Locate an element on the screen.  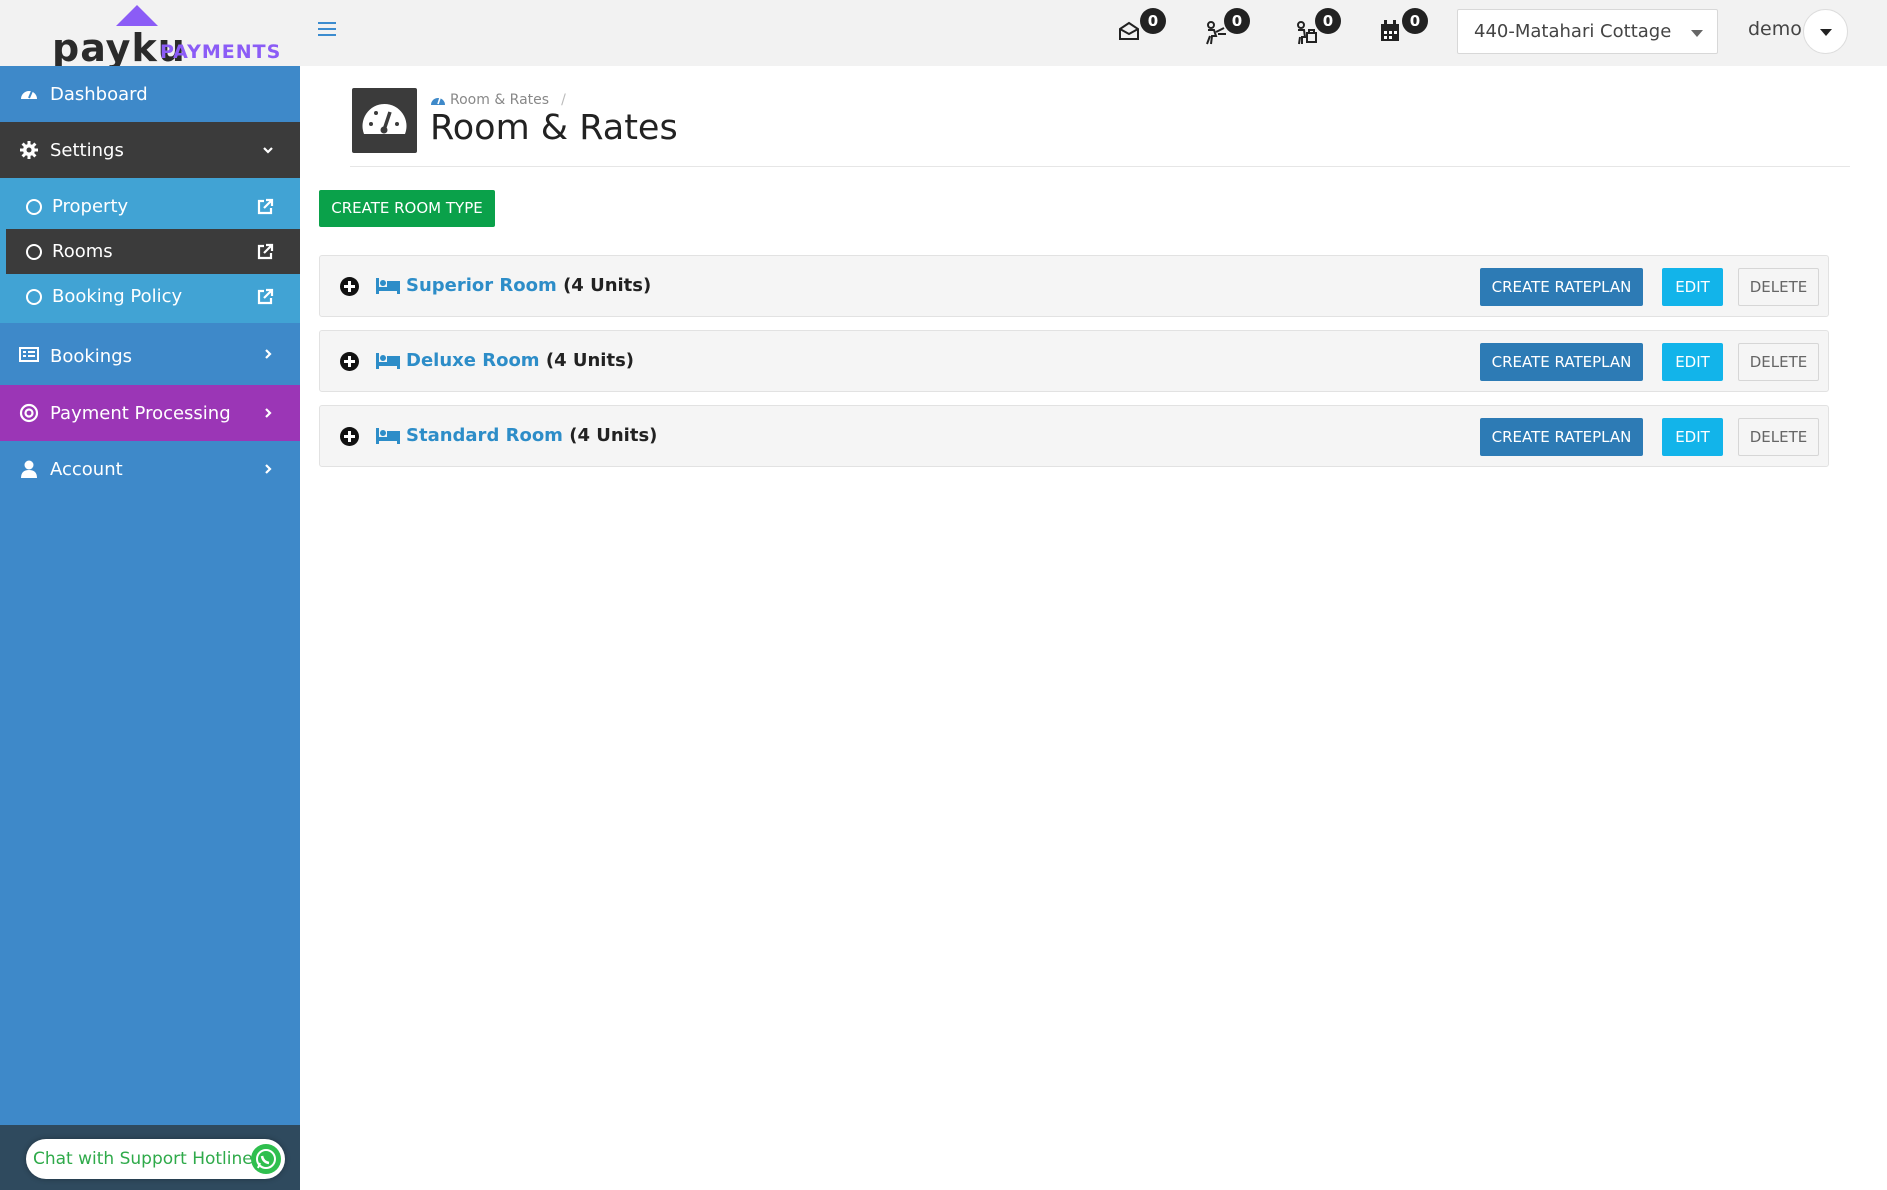
sidebar-item-dashboard: Dashboard is located at coordinates (150, 94).